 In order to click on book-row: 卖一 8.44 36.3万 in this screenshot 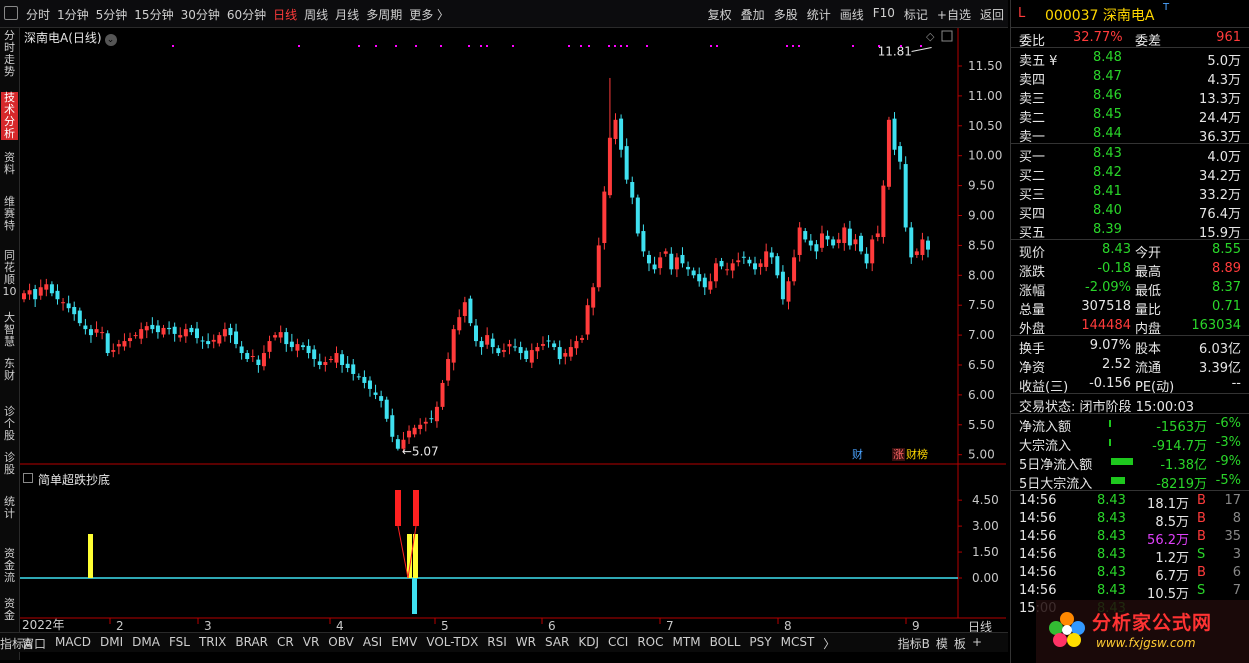, I will do `click(1130, 134)`.